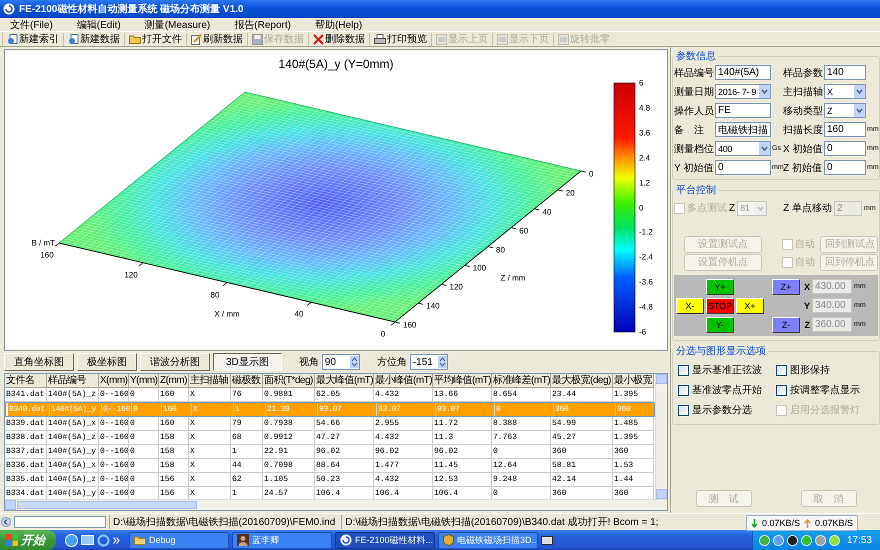 The height and width of the screenshot is (550, 880). What do you see at coordinates (131, 9) in the screenshot?
I see `window-title: FE-2100磁性材料自动测量系统 磁场分布测量 V1.0` at bounding box center [131, 9].